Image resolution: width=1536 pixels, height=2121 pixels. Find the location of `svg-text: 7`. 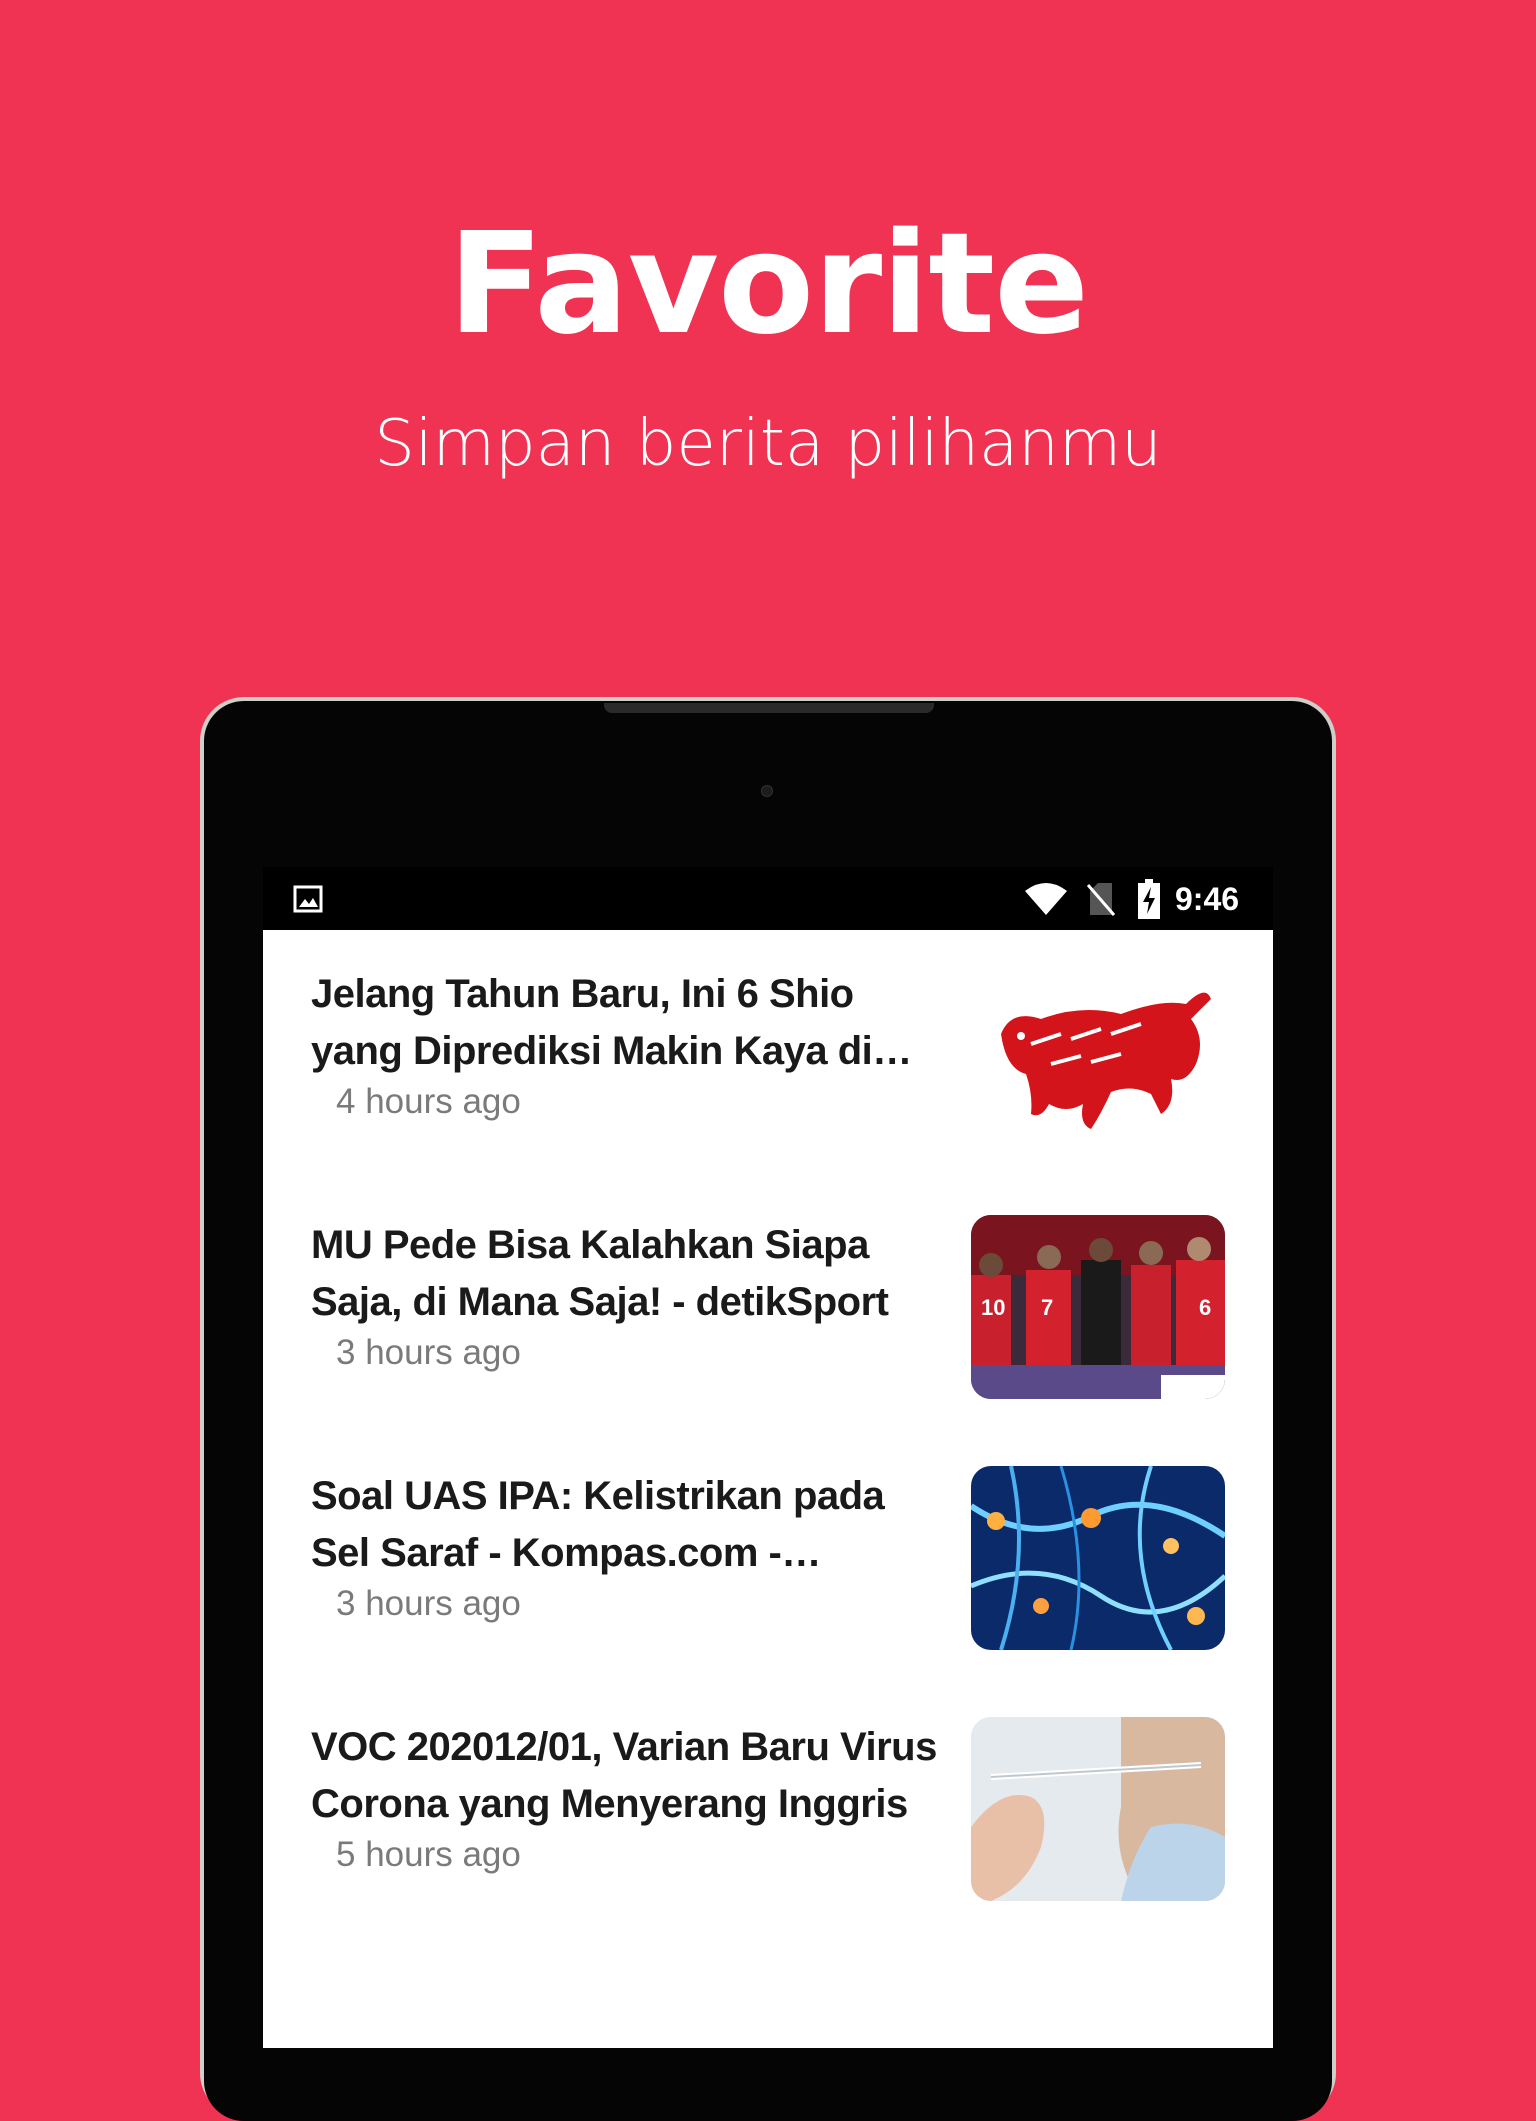

svg-text: 7 is located at coordinates (1047, 1307).